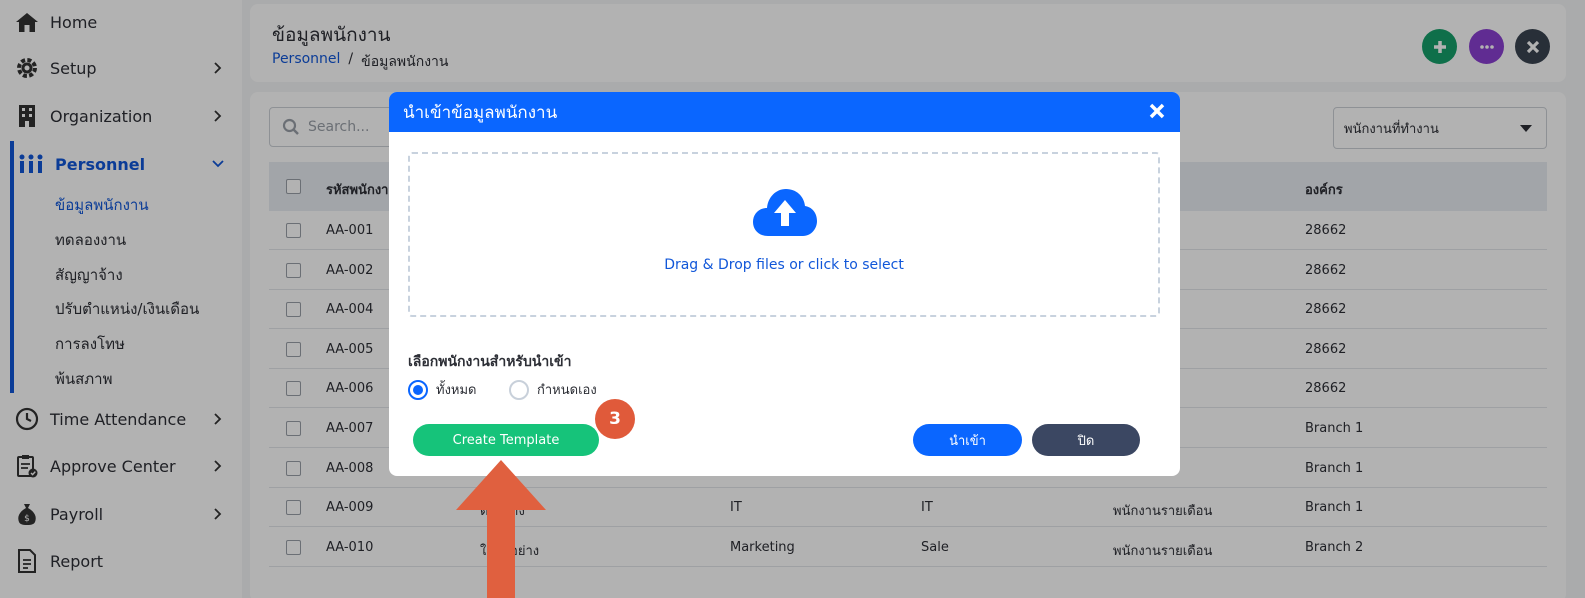  What do you see at coordinates (785, 214) in the screenshot?
I see `cloud-upload-icon` at bounding box center [785, 214].